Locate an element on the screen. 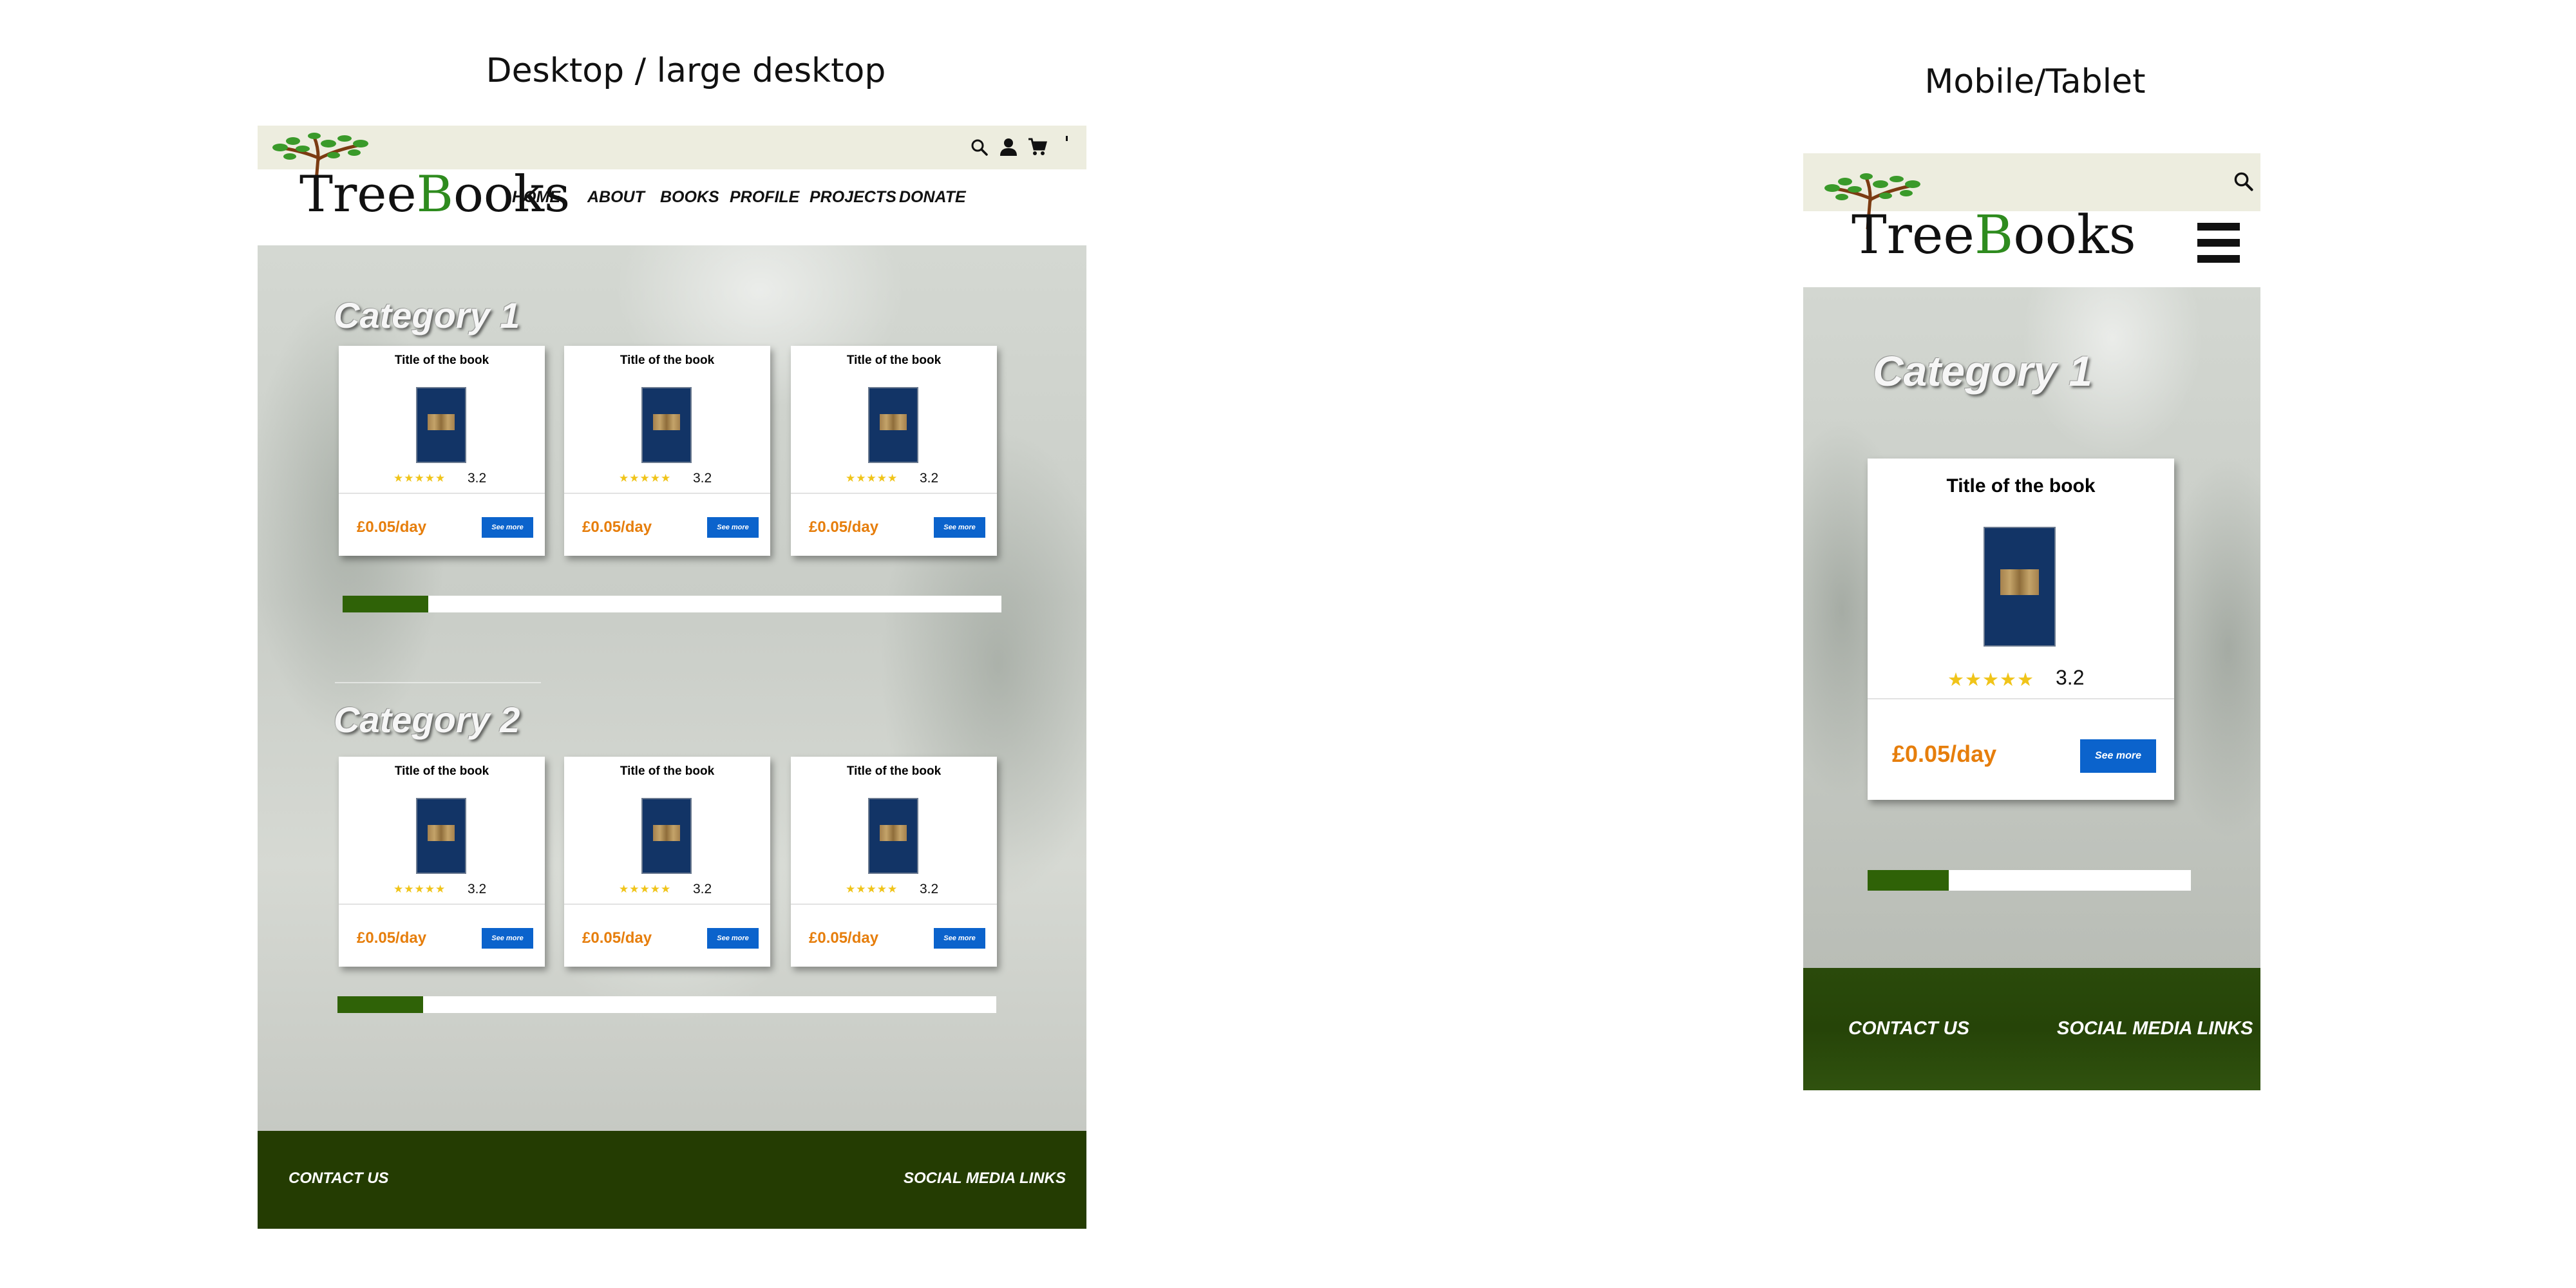  mobile-heading: Mobile/Tablet is located at coordinates (2035, 81).